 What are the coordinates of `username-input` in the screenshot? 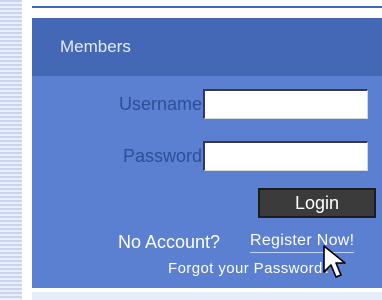 It's located at (285, 104).